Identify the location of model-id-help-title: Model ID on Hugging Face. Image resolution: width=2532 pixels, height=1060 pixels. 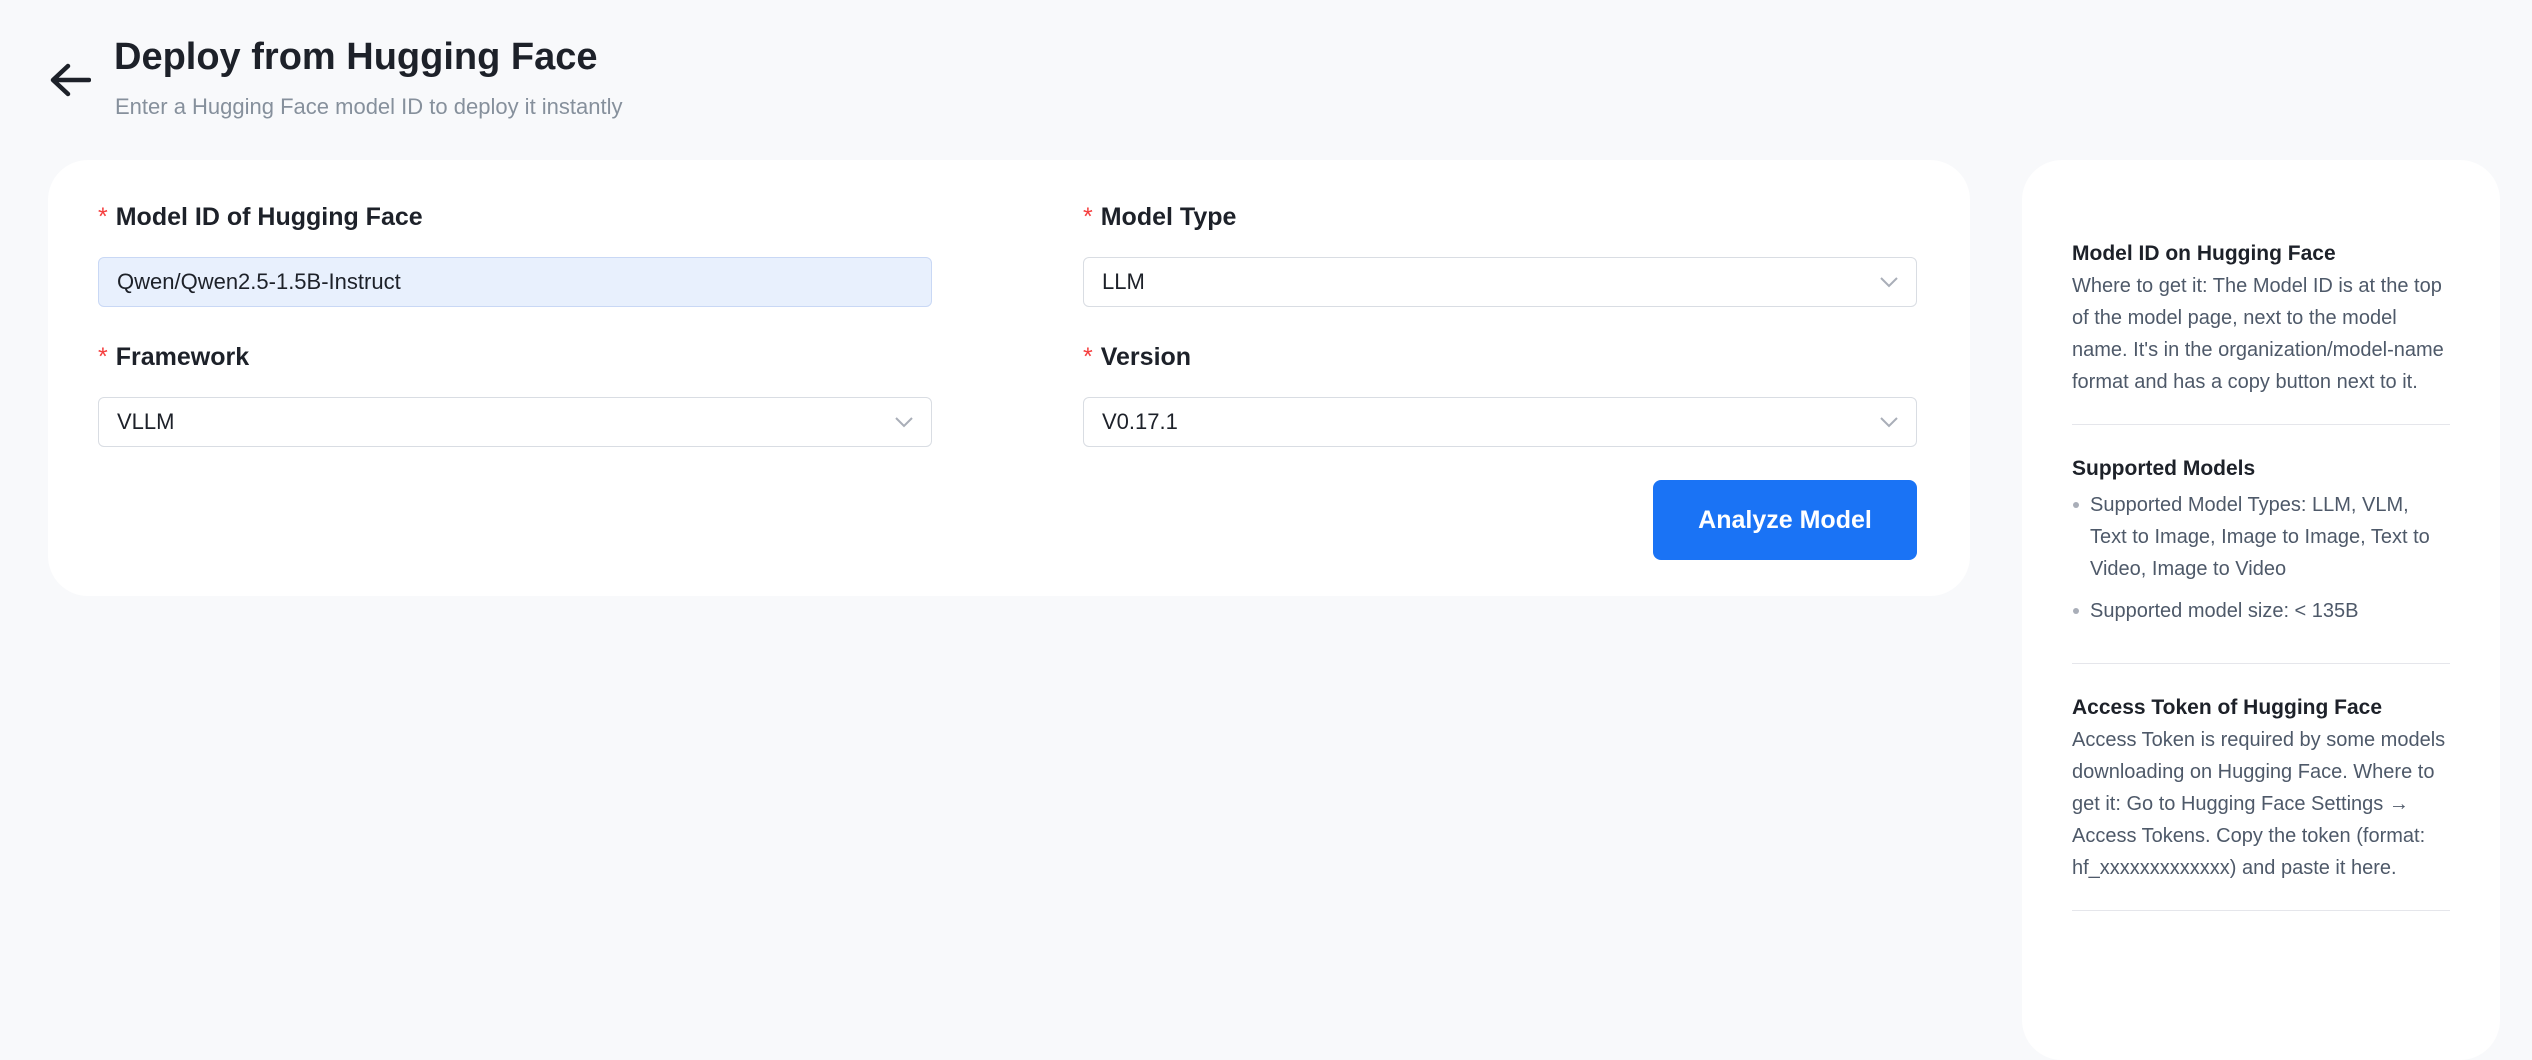
(2204, 253).